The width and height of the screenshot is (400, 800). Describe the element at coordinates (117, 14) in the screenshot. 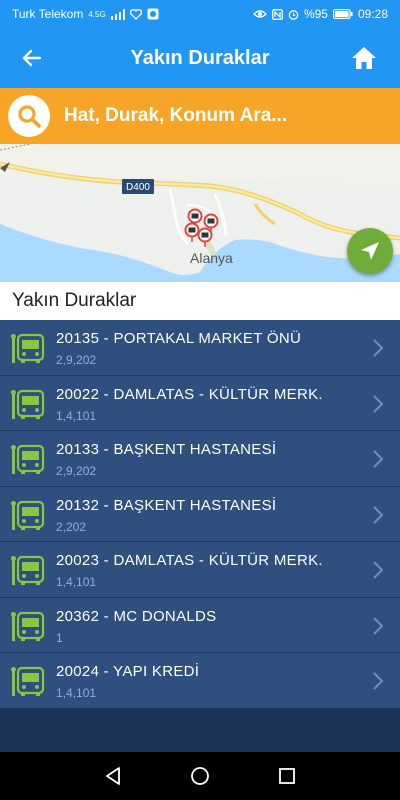

I see `signal-icon` at that location.